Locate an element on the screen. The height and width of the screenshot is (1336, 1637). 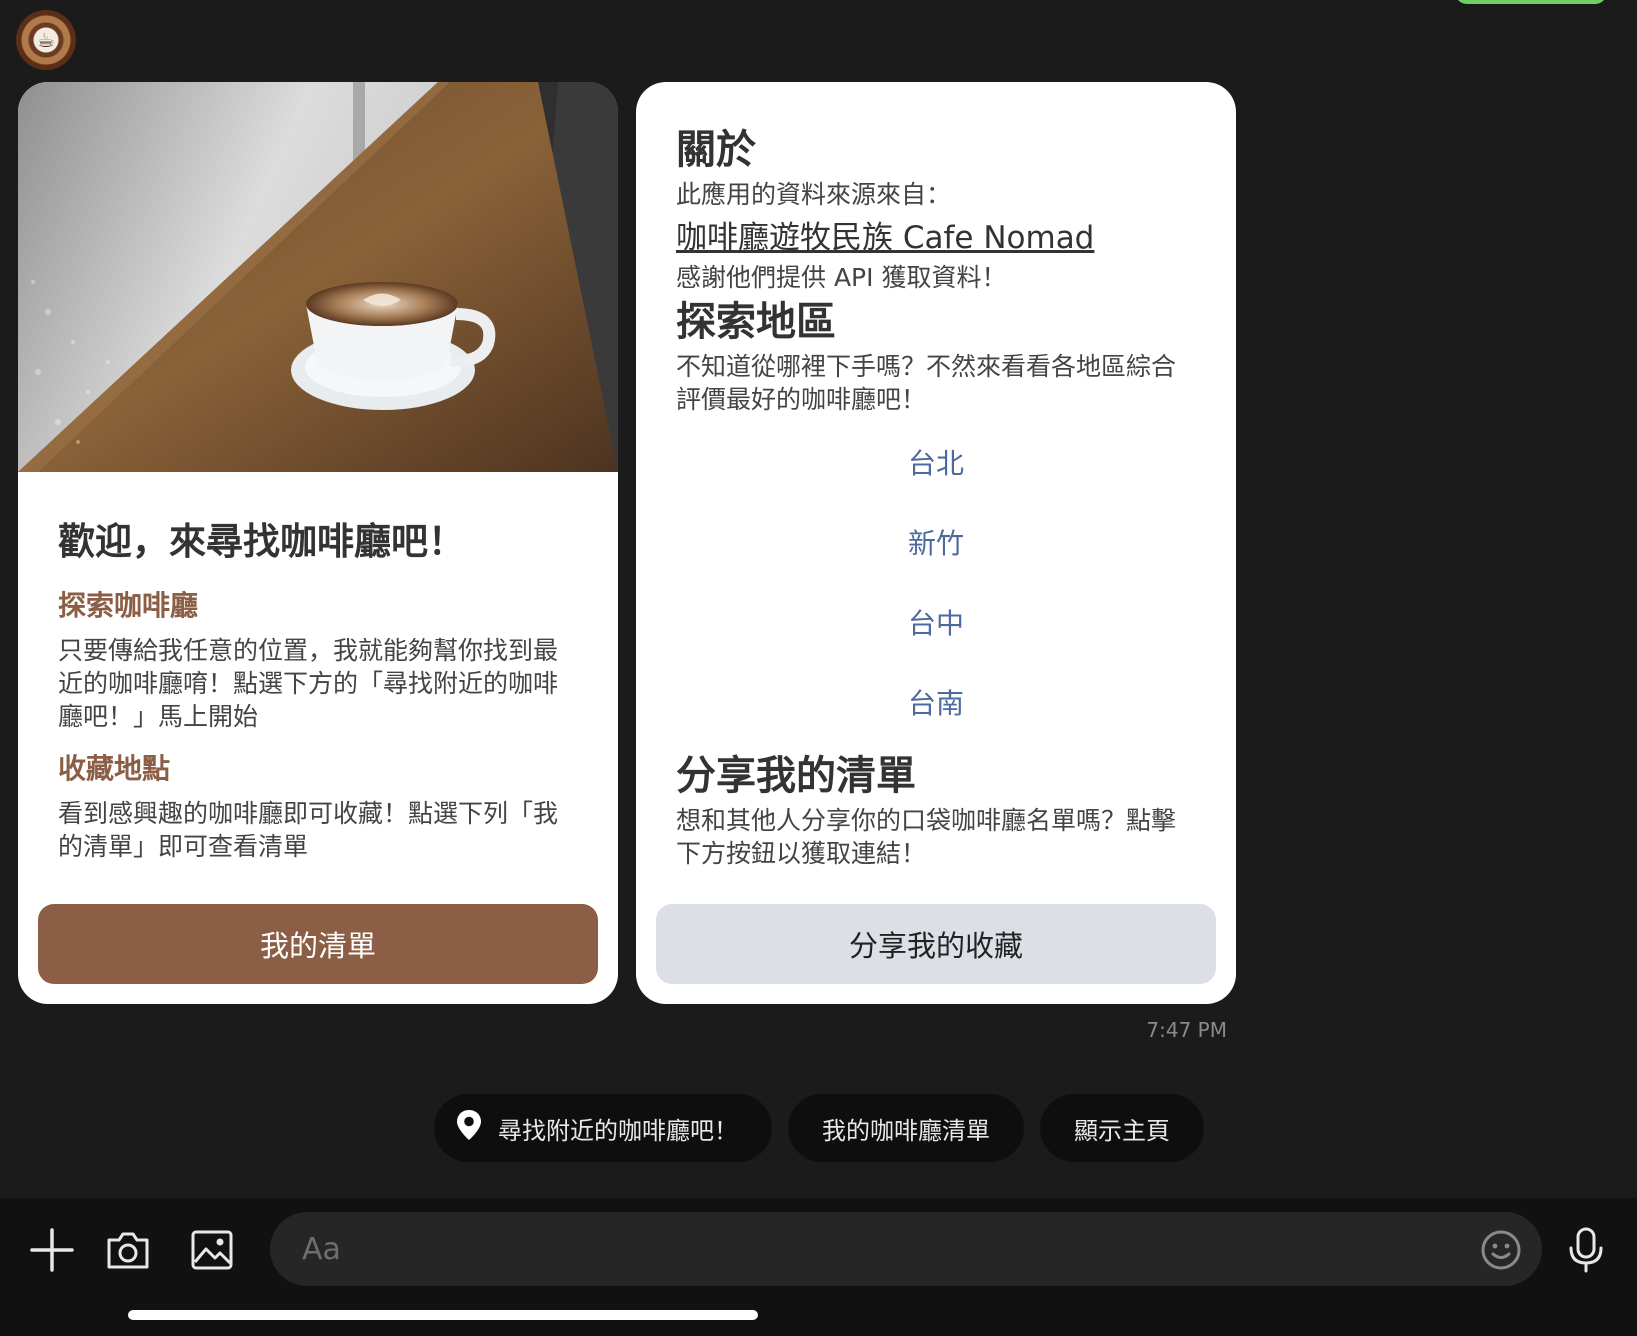
plus-icon is located at coordinates (52, 1250).